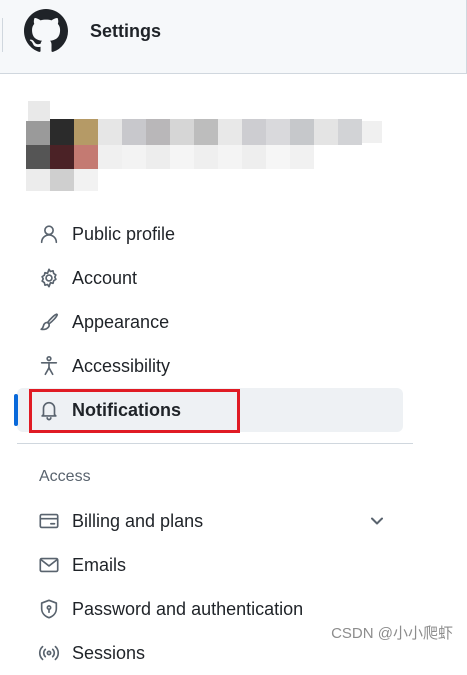 The height and width of the screenshot is (675, 467). What do you see at coordinates (105, 277) in the screenshot?
I see `sidebar-item-label: Account` at bounding box center [105, 277].